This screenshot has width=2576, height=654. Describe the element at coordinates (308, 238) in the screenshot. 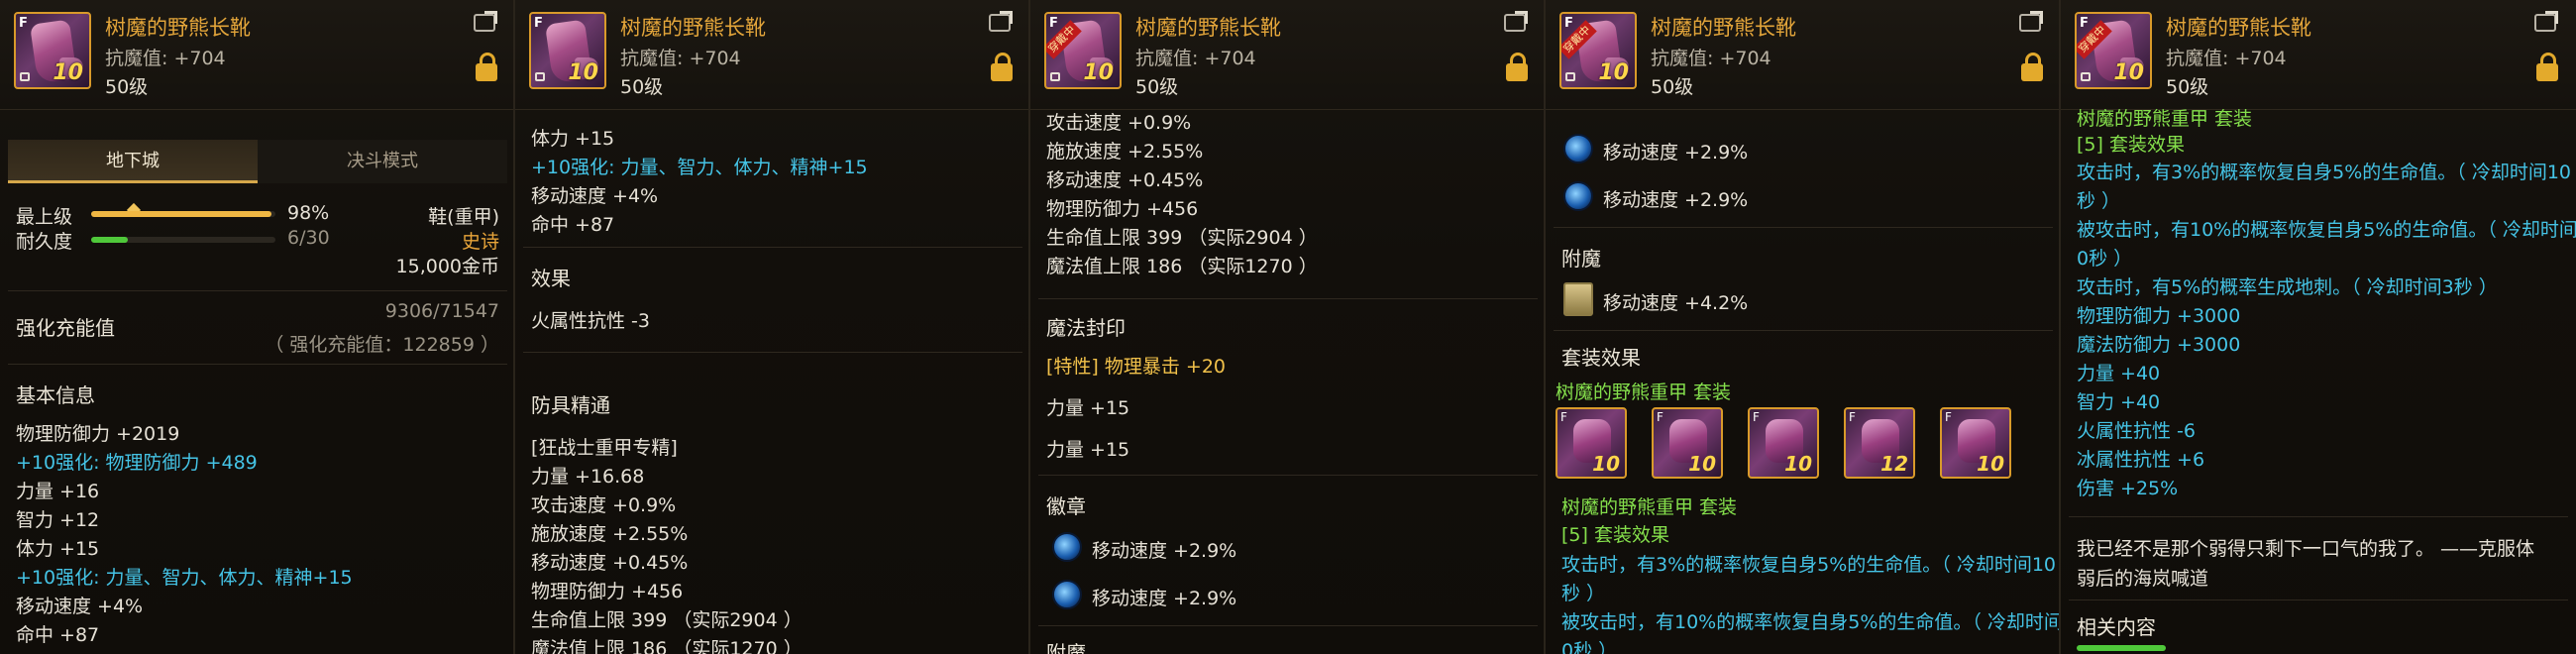

I see `durability-value: 6/30` at that location.